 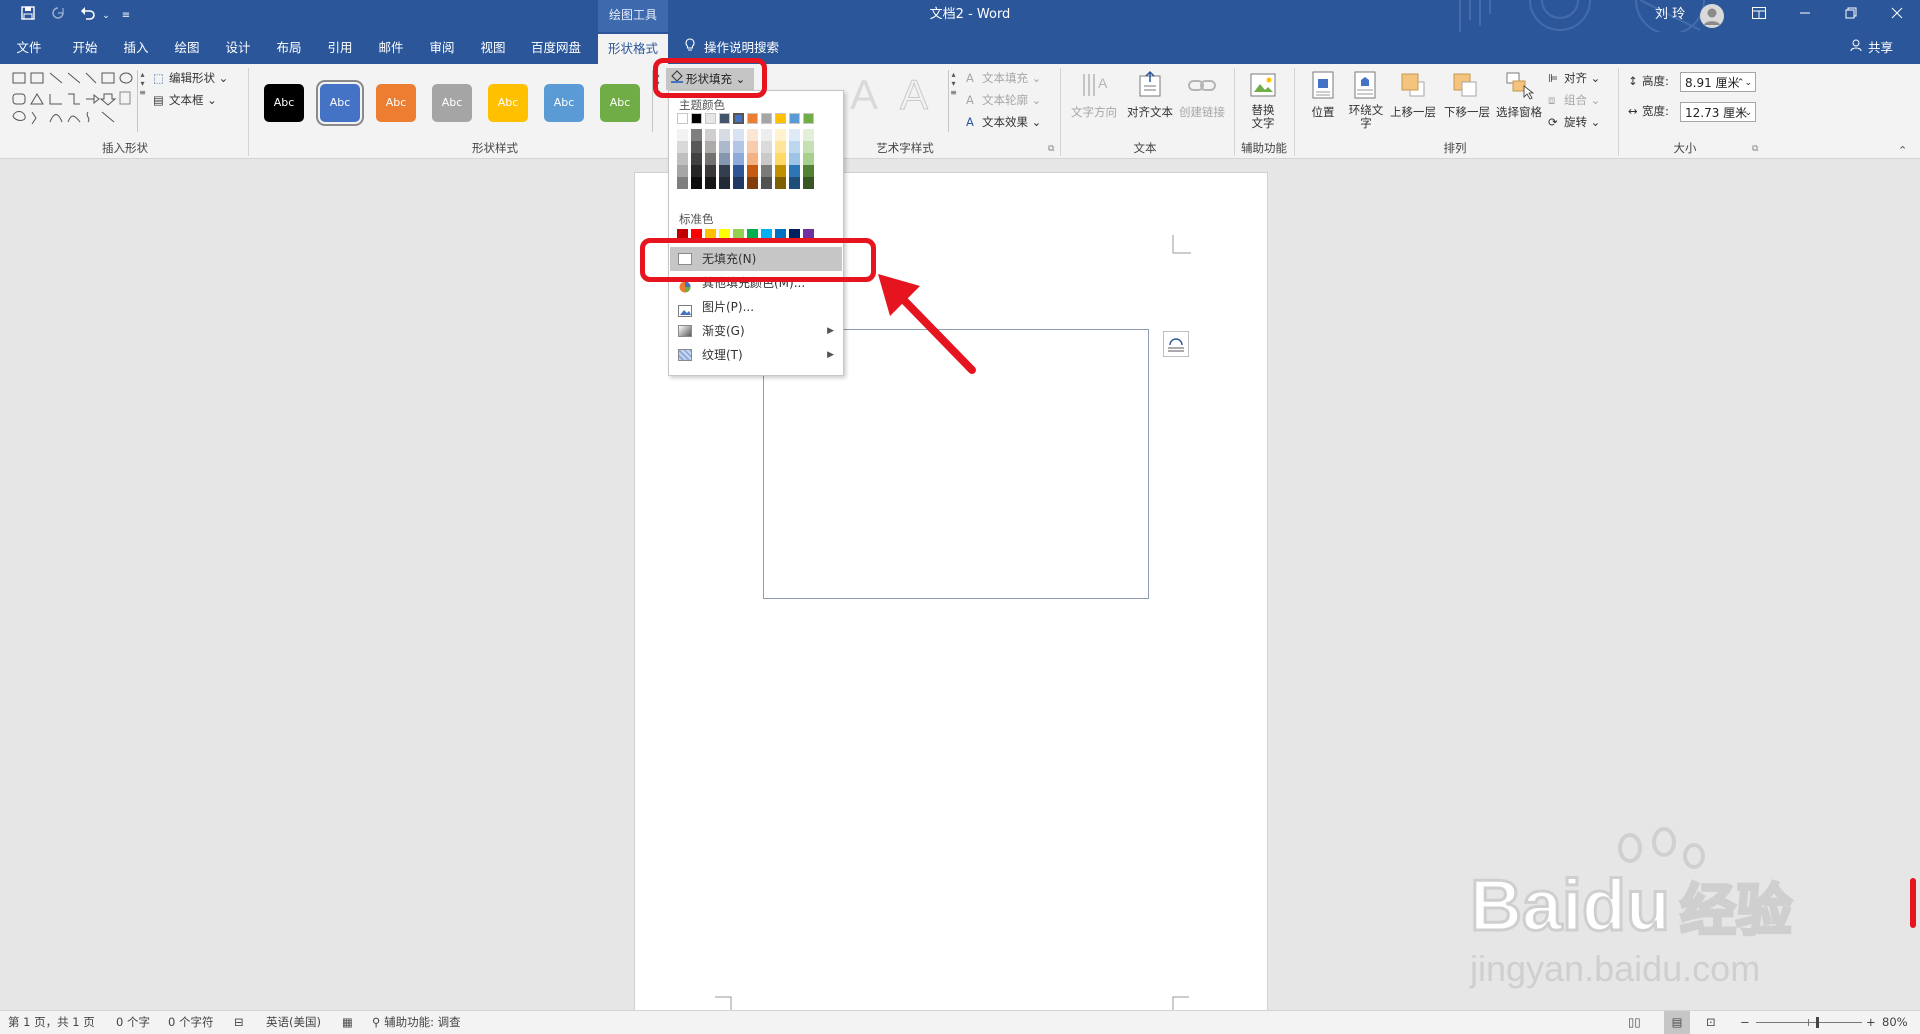 What do you see at coordinates (1677, 1022) in the screenshot?
I see `print-layout-icon: ▤` at bounding box center [1677, 1022].